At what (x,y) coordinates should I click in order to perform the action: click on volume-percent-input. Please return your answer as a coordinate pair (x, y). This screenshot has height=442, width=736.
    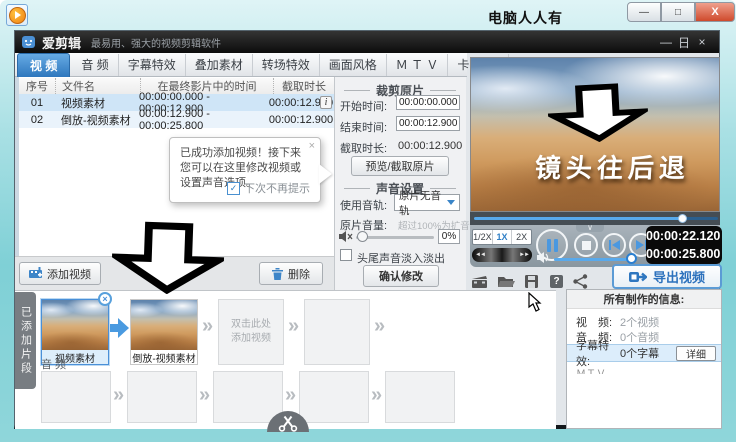
    Looking at the image, I should click on (449, 236).